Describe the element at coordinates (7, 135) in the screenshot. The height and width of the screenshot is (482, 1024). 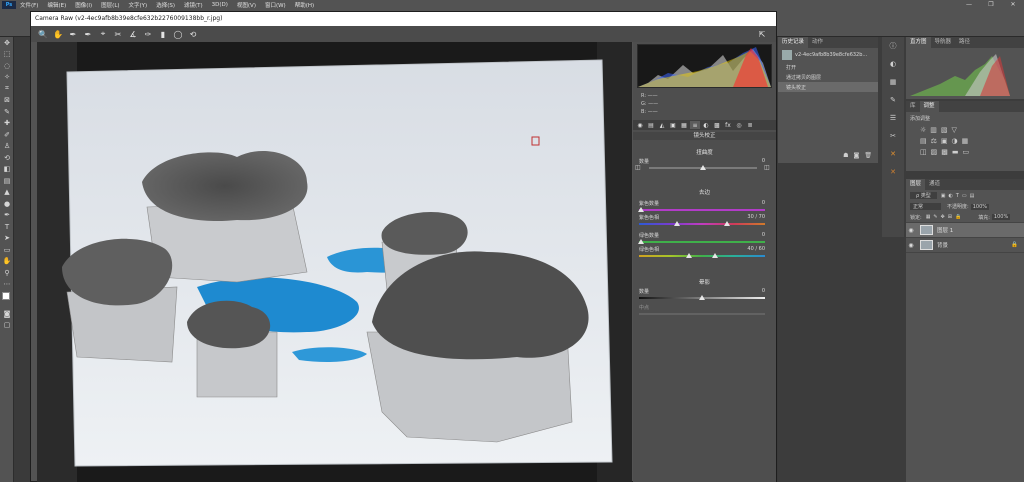
I see `brush-icon: ✐` at that location.